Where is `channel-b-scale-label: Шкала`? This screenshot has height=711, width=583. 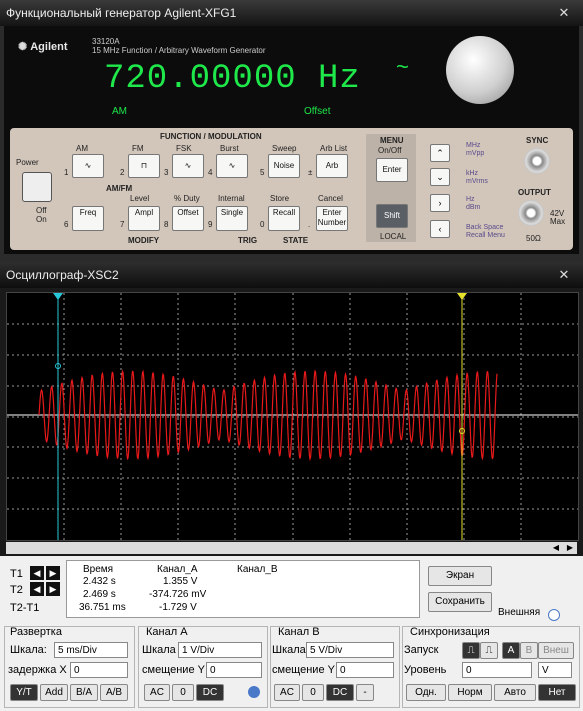 channel-b-scale-label: Шкала is located at coordinates (289, 650).